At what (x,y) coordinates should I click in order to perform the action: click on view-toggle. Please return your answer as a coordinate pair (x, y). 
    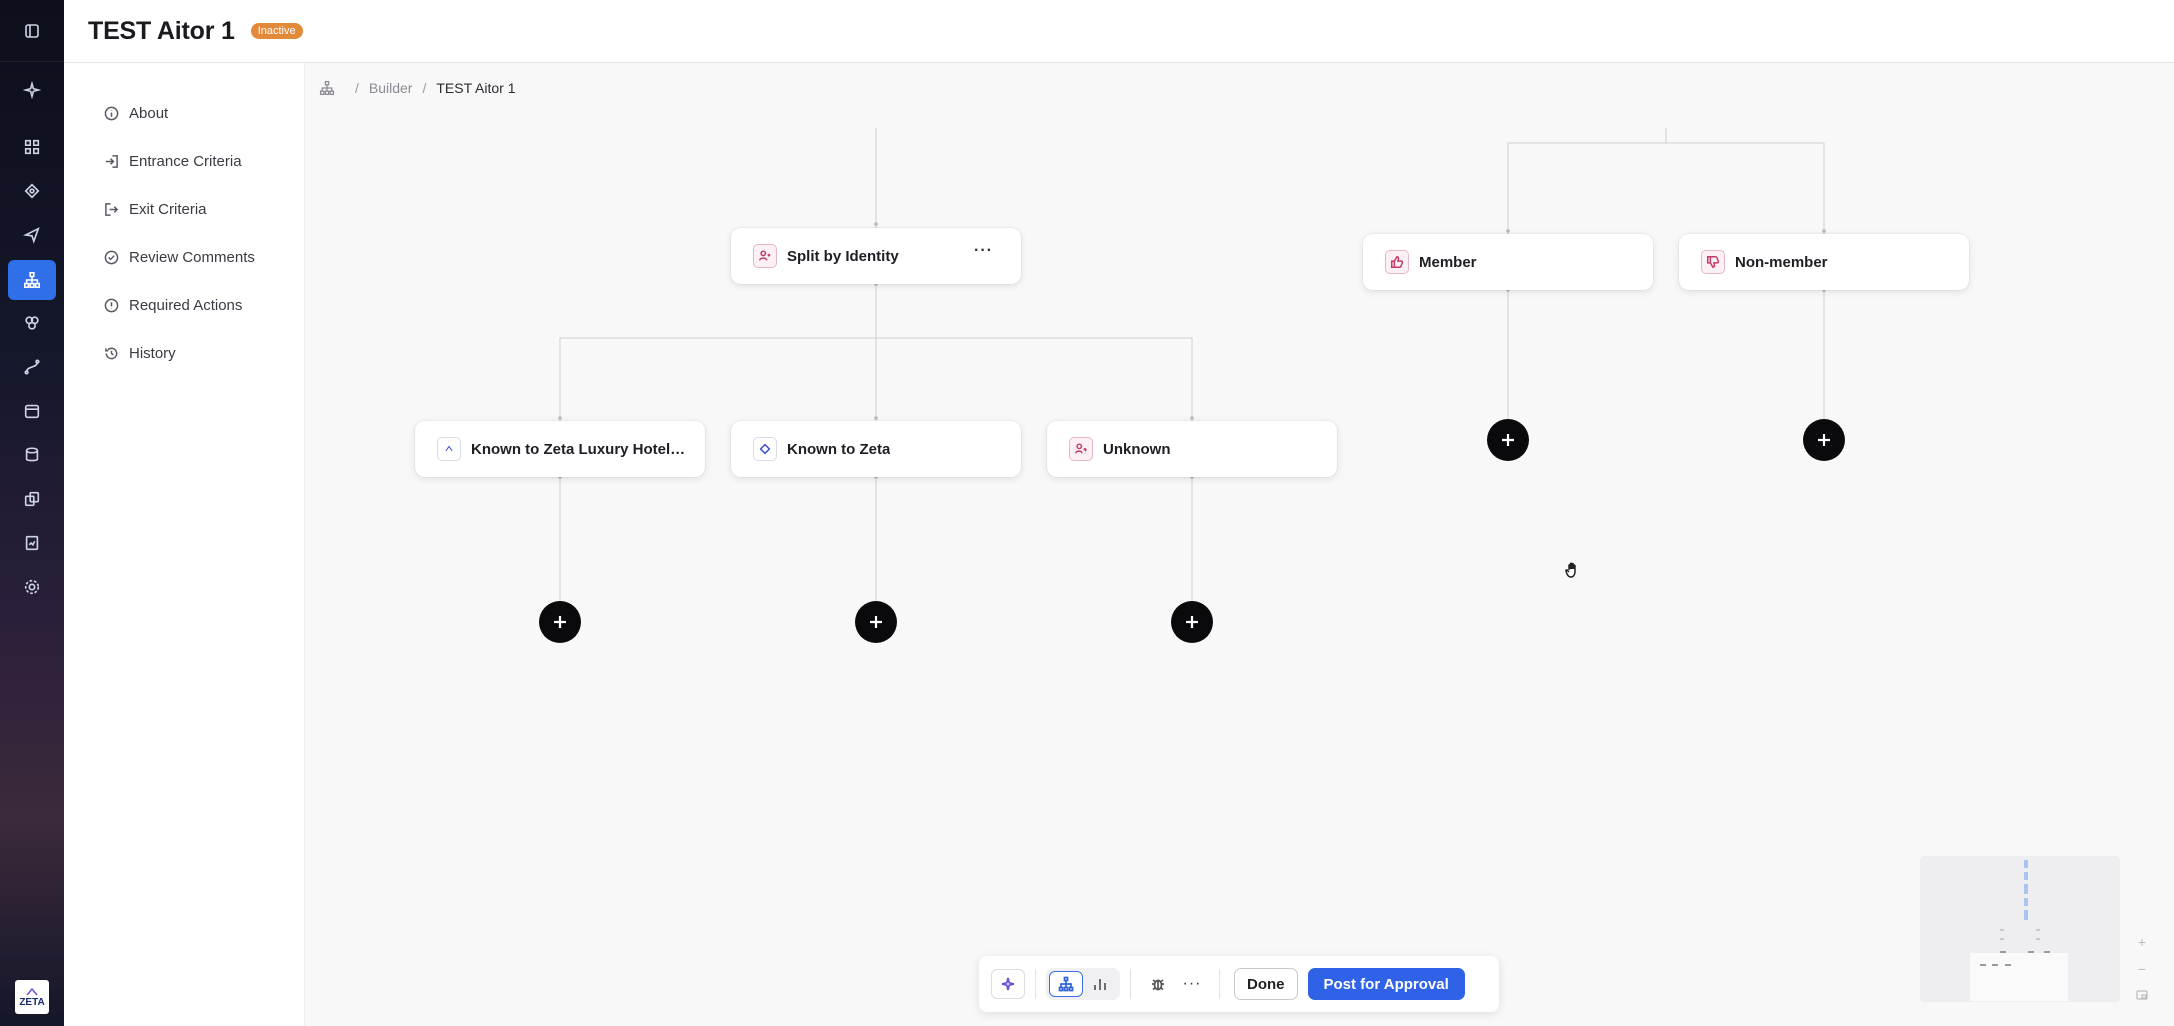
    Looking at the image, I should click on (1083, 984).